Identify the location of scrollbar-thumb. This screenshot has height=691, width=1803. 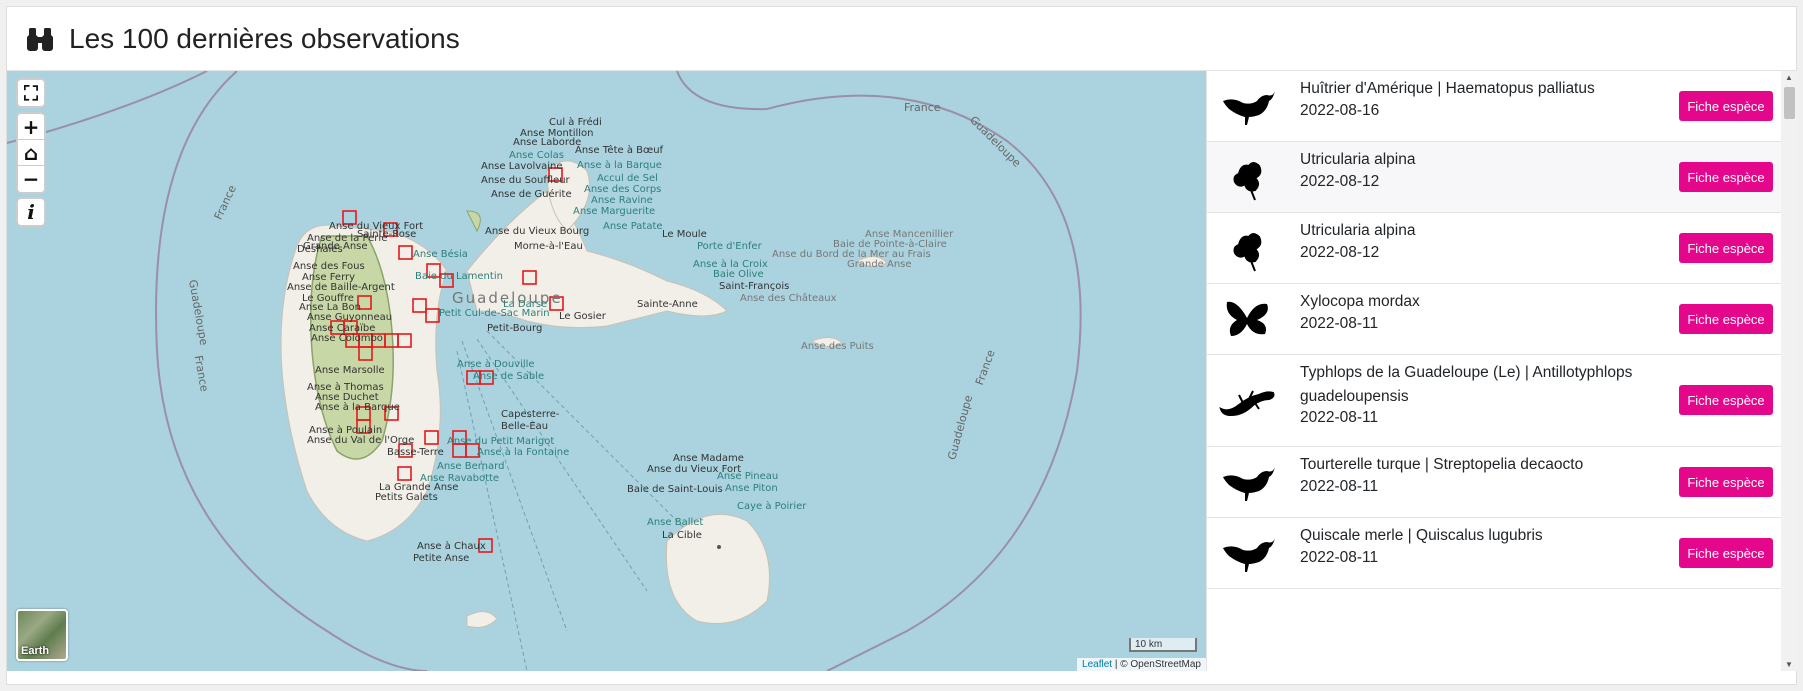
(1789, 103).